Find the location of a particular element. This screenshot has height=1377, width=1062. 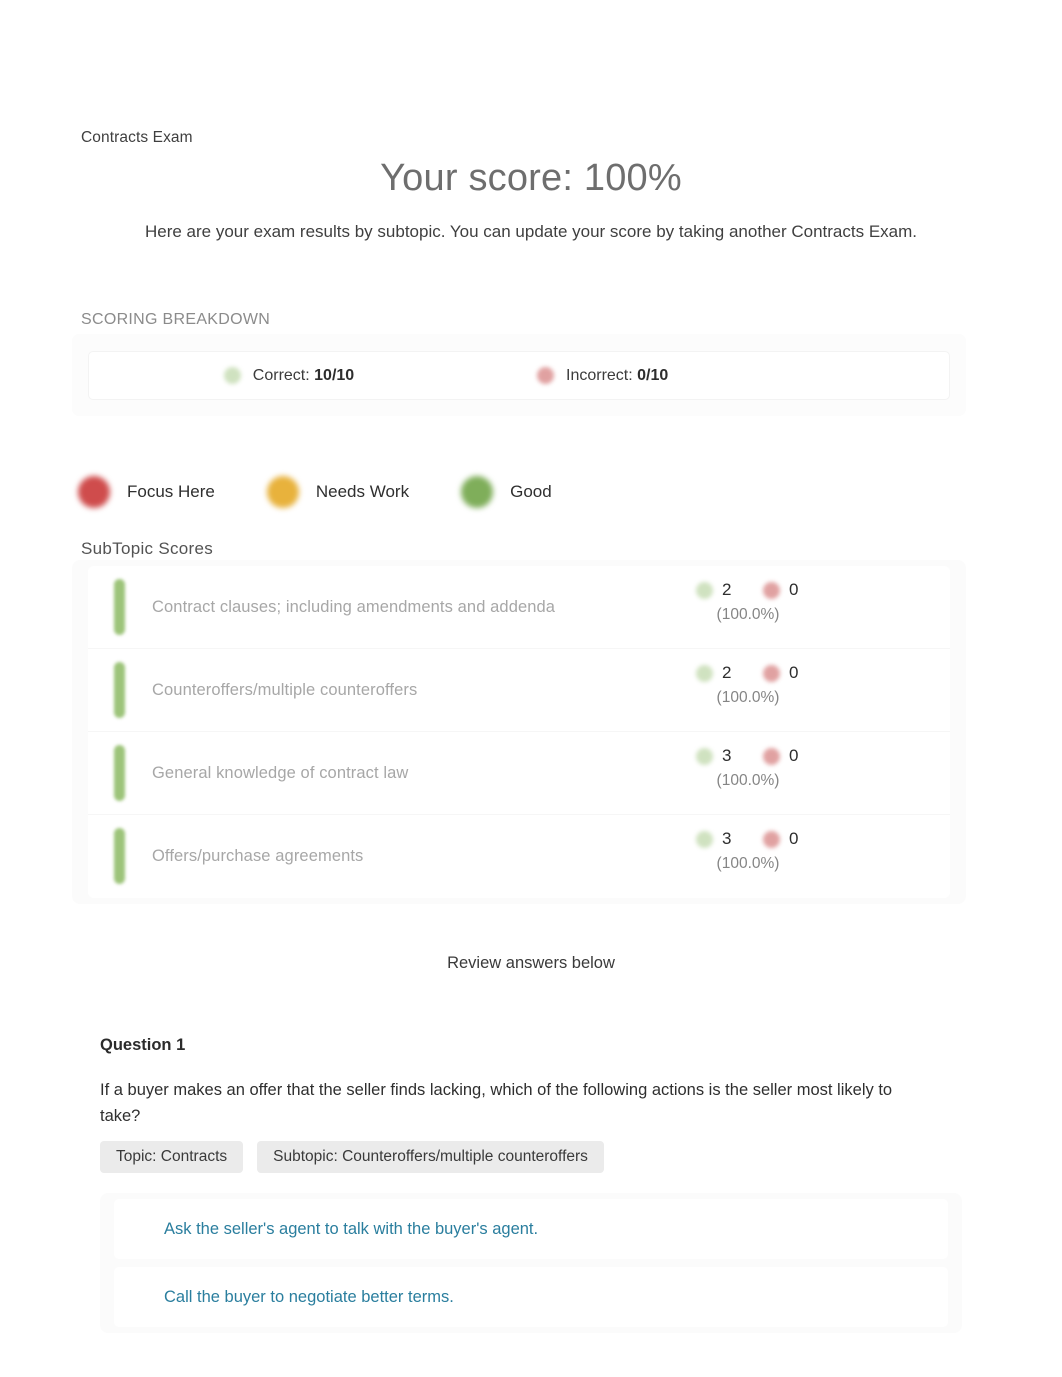

incorrect-summary-text: Incorrect: 0/10 is located at coordinates (617, 376).